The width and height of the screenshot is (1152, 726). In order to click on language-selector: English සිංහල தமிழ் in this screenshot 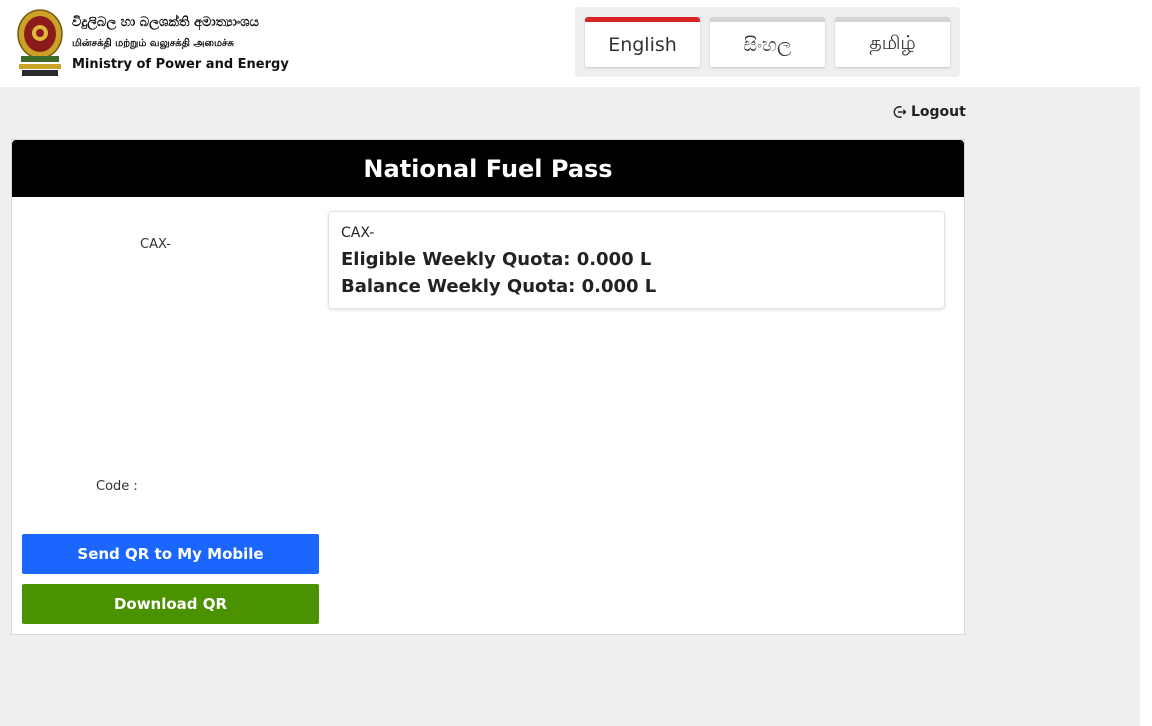, I will do `click(767, 42)`.